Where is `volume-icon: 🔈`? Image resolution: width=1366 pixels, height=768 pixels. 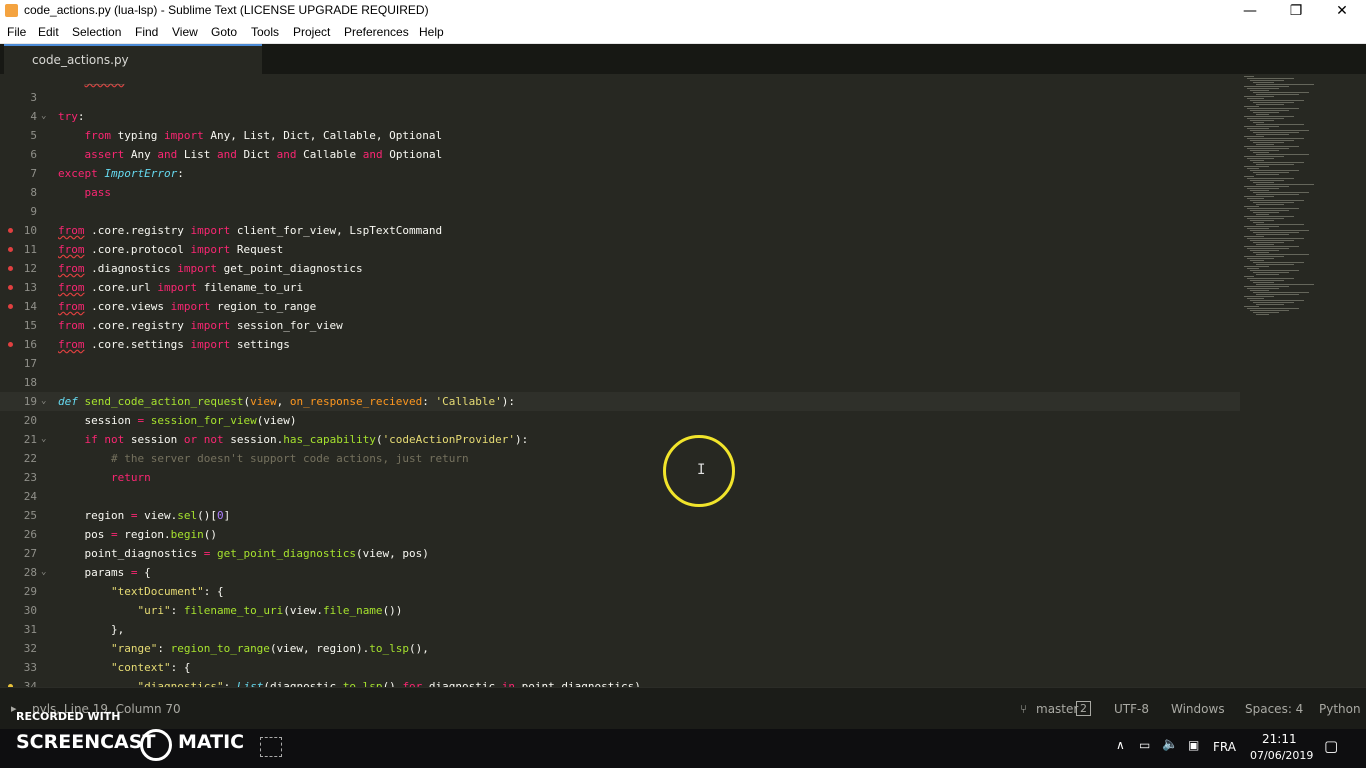
volume-icon: 🔈 is located at coordinates (1170, 744).